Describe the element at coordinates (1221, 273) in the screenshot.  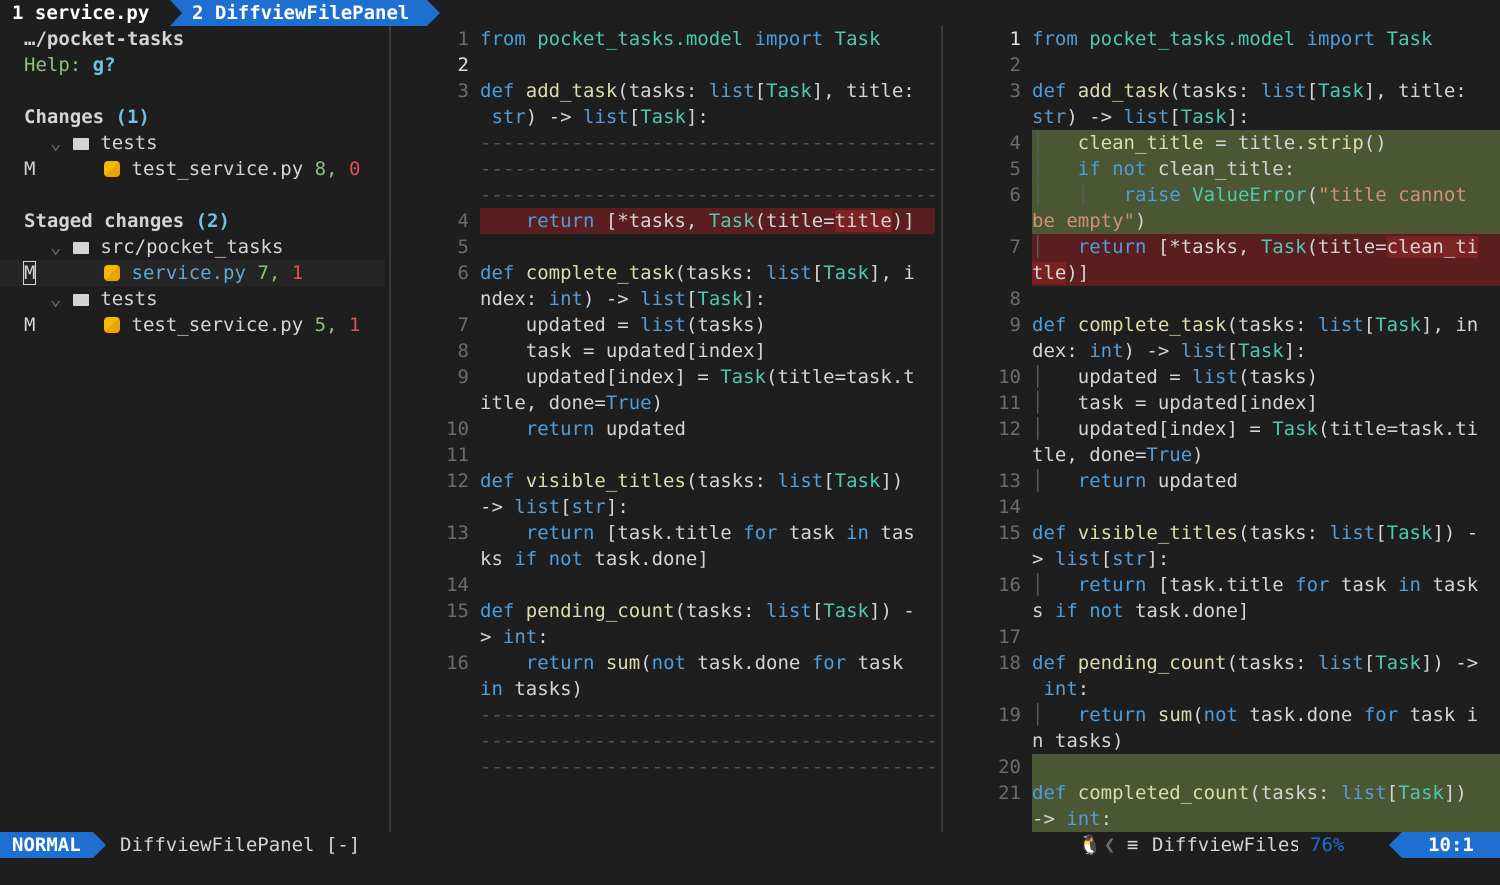
I see `changed-line: tle)]` at that location.